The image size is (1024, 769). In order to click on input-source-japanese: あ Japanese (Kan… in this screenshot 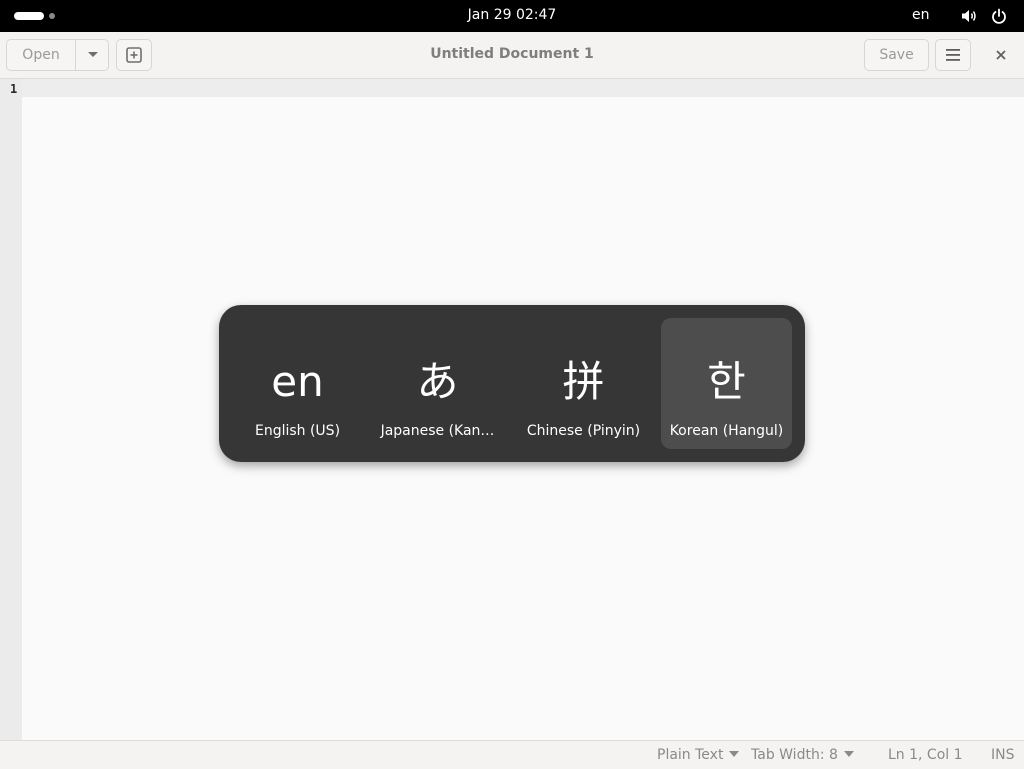, I will do `click(437, 383)`.